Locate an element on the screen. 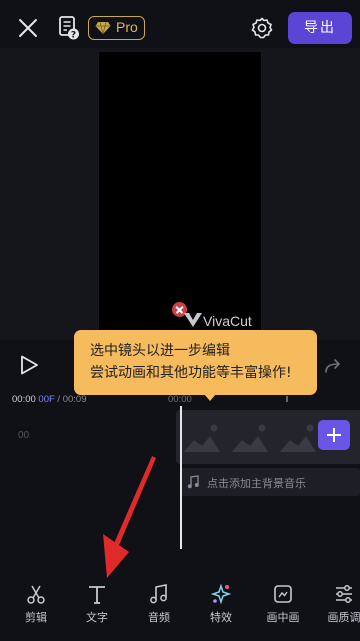  tool-pip: 画中画 is located at coordinates (283, 606).